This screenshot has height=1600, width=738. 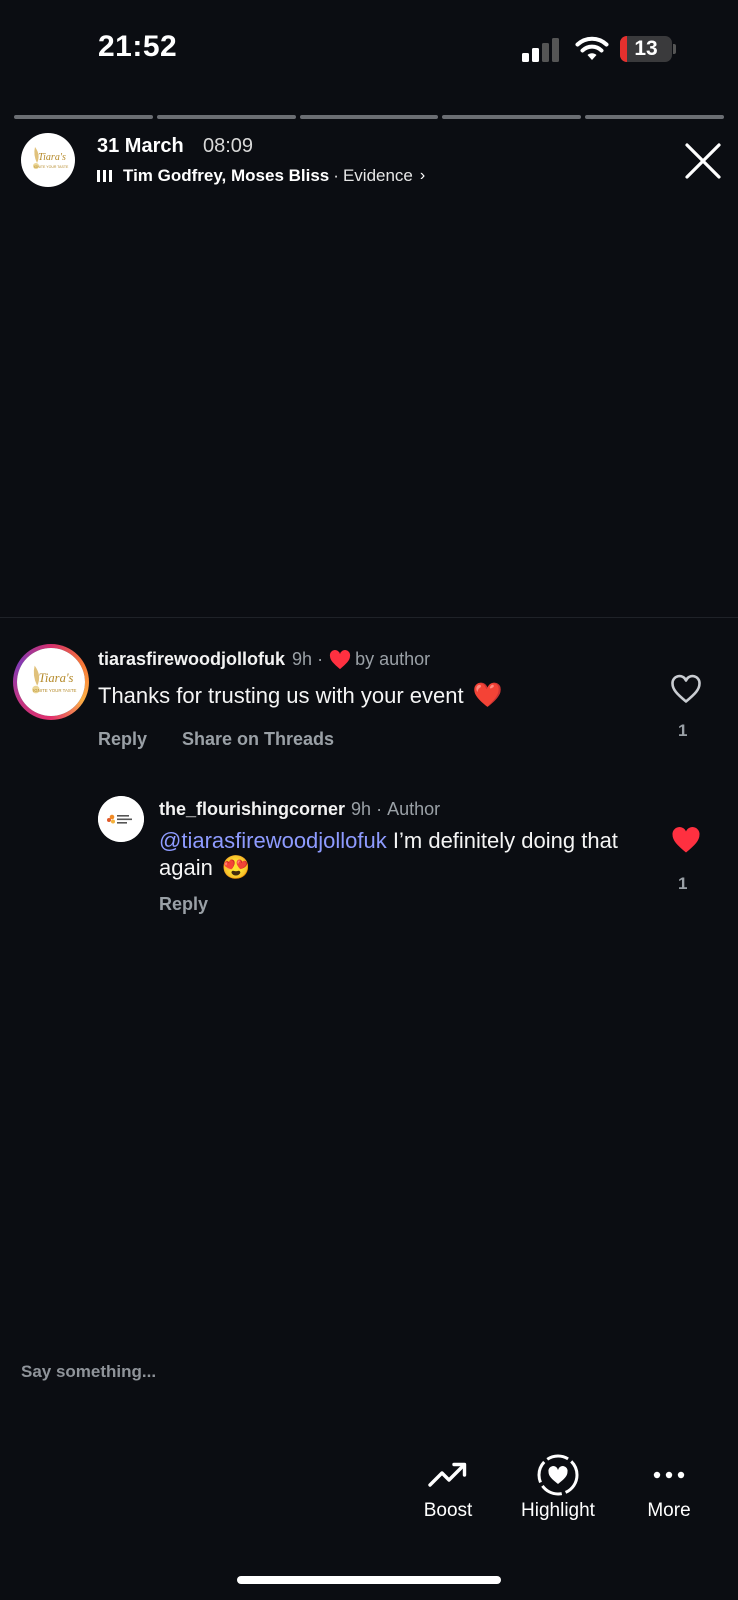 What do you see at coordinates (669, 1510) in the screenshot?
I see `more-label: More` at bounding box center [669, 1510].